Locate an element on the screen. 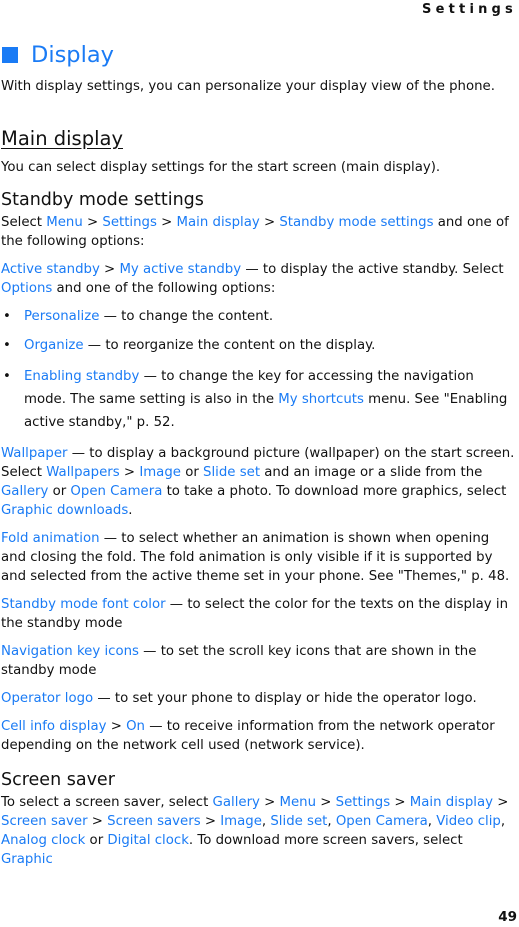 Image resolution: width=519 pixels, height=927 pixels. link-standby-mode-settings: Standby mode settings is located at coordinates (356, 222).